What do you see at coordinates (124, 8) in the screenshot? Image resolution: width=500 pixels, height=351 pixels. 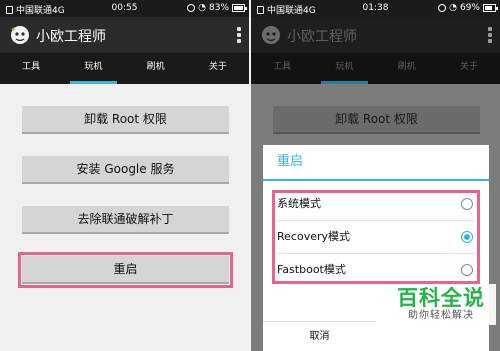 I see `status-bar: 中国联通4G 00:55 ◔ 83%` at bounding box center [124, 8].